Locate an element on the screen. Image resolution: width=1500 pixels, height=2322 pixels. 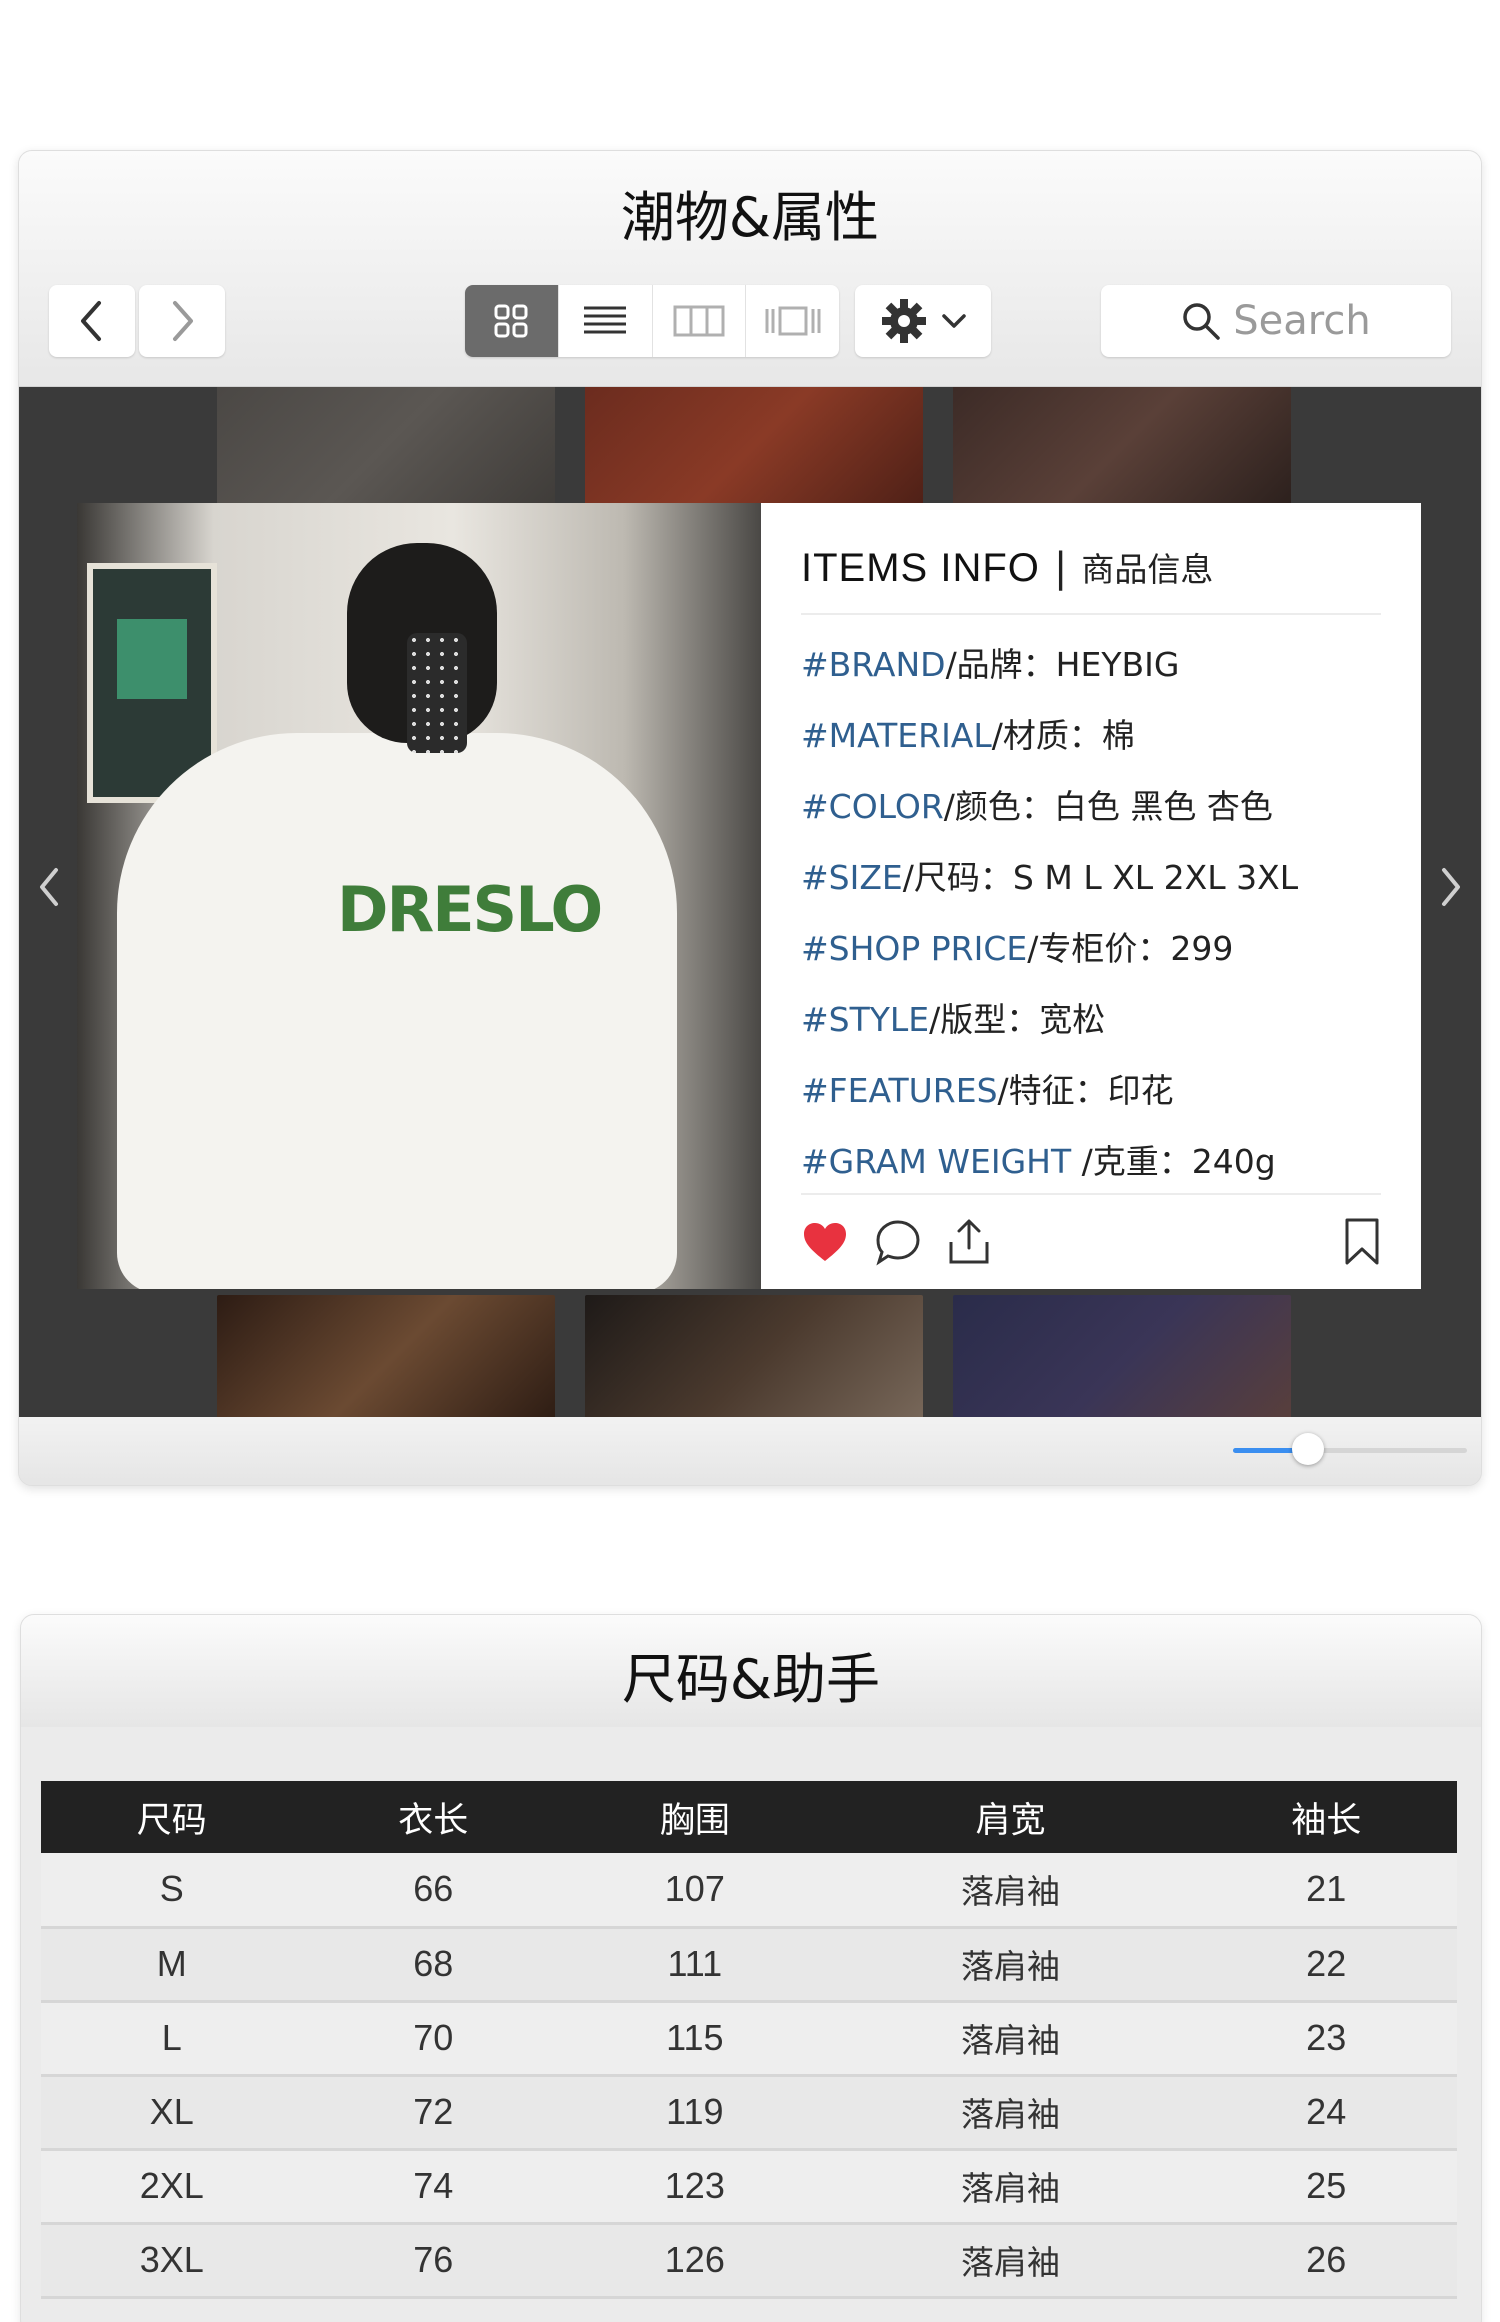
attribute-features: #FEATURES/特征：印花 is located at coordinates (987, 1090).